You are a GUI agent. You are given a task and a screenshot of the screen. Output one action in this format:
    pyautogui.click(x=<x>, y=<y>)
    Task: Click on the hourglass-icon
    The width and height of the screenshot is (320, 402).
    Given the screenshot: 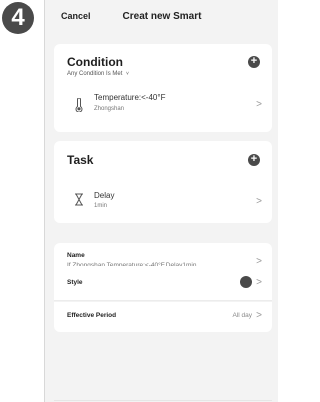 What is the action you would take?
    pyautogui.click(x=79, y=200)
    